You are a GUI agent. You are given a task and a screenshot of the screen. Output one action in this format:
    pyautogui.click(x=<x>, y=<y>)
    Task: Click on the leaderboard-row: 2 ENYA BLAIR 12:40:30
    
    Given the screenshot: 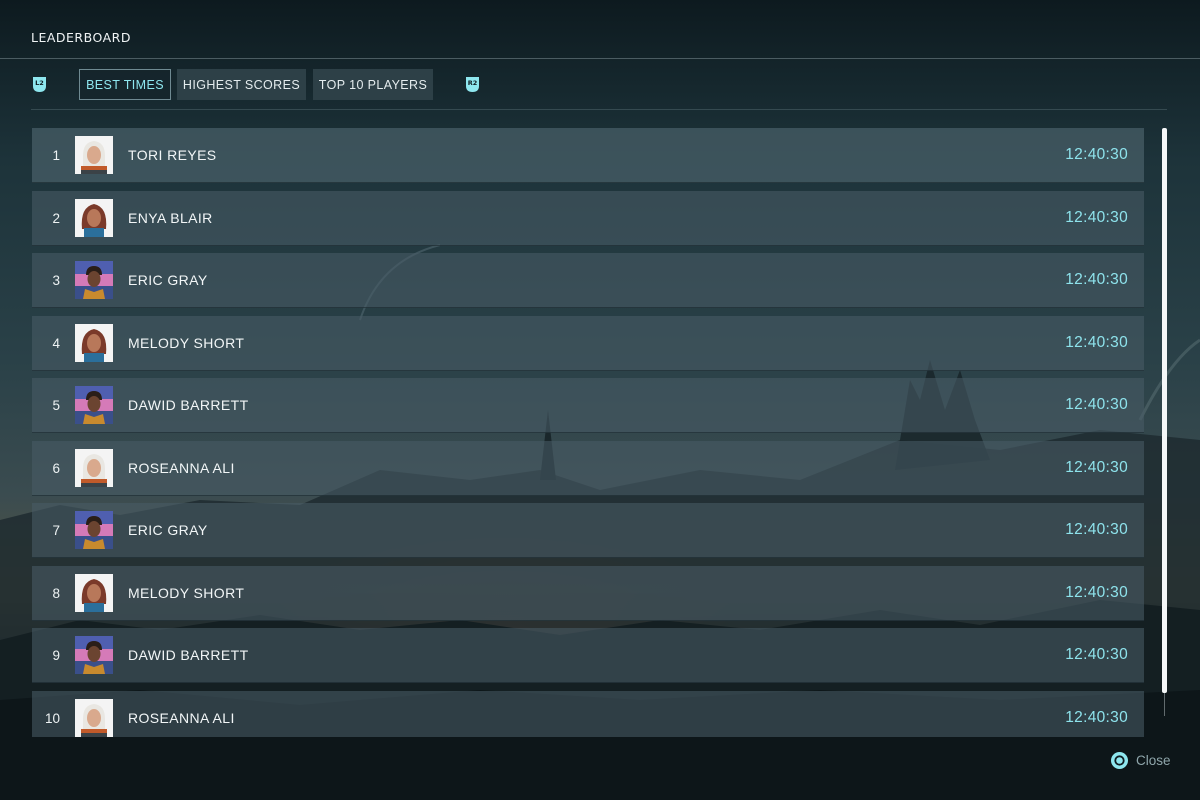 What is the action you would take?
    pyautogui.click(x=588, y=218)
    